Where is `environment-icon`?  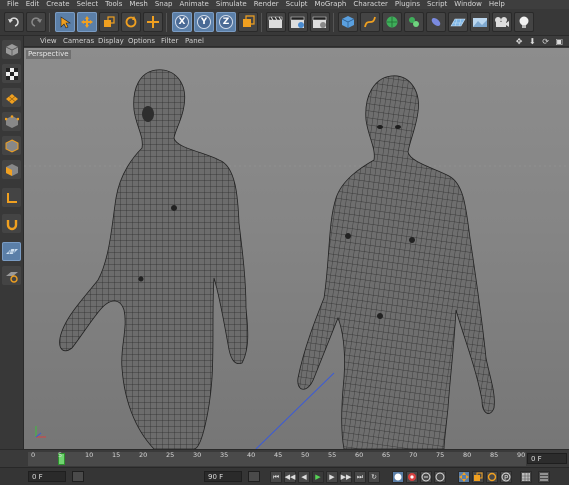
environment-icon is located at coordinates (480, 22).